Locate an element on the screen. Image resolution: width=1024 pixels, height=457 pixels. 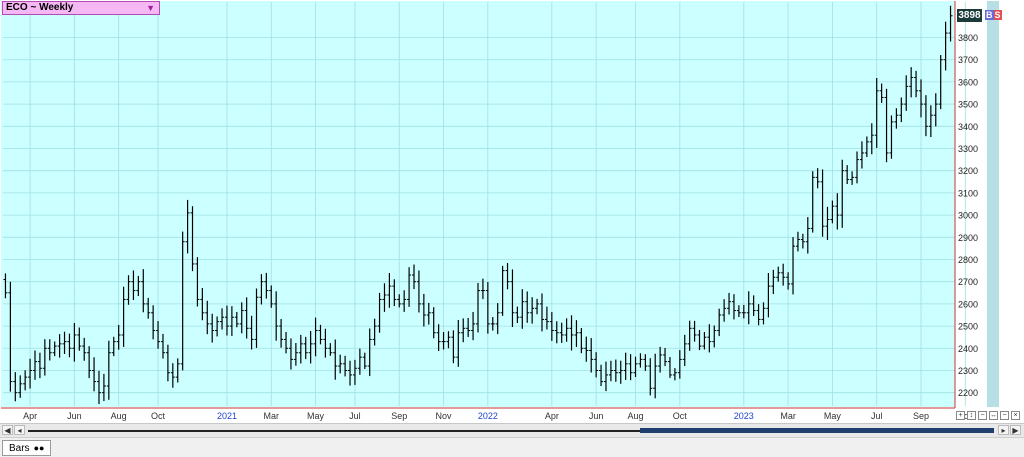
scroll-thumb is located at coordinates (817, 430).